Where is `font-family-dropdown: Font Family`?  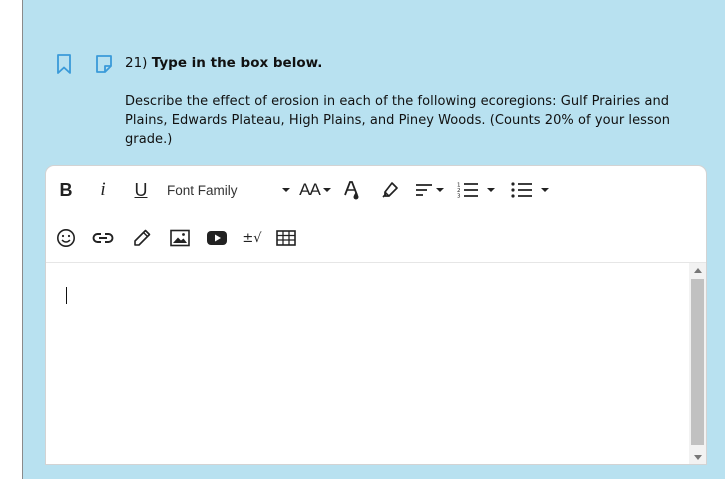 font-family-dropdown: Font Family is located at coordinates (232, 190).